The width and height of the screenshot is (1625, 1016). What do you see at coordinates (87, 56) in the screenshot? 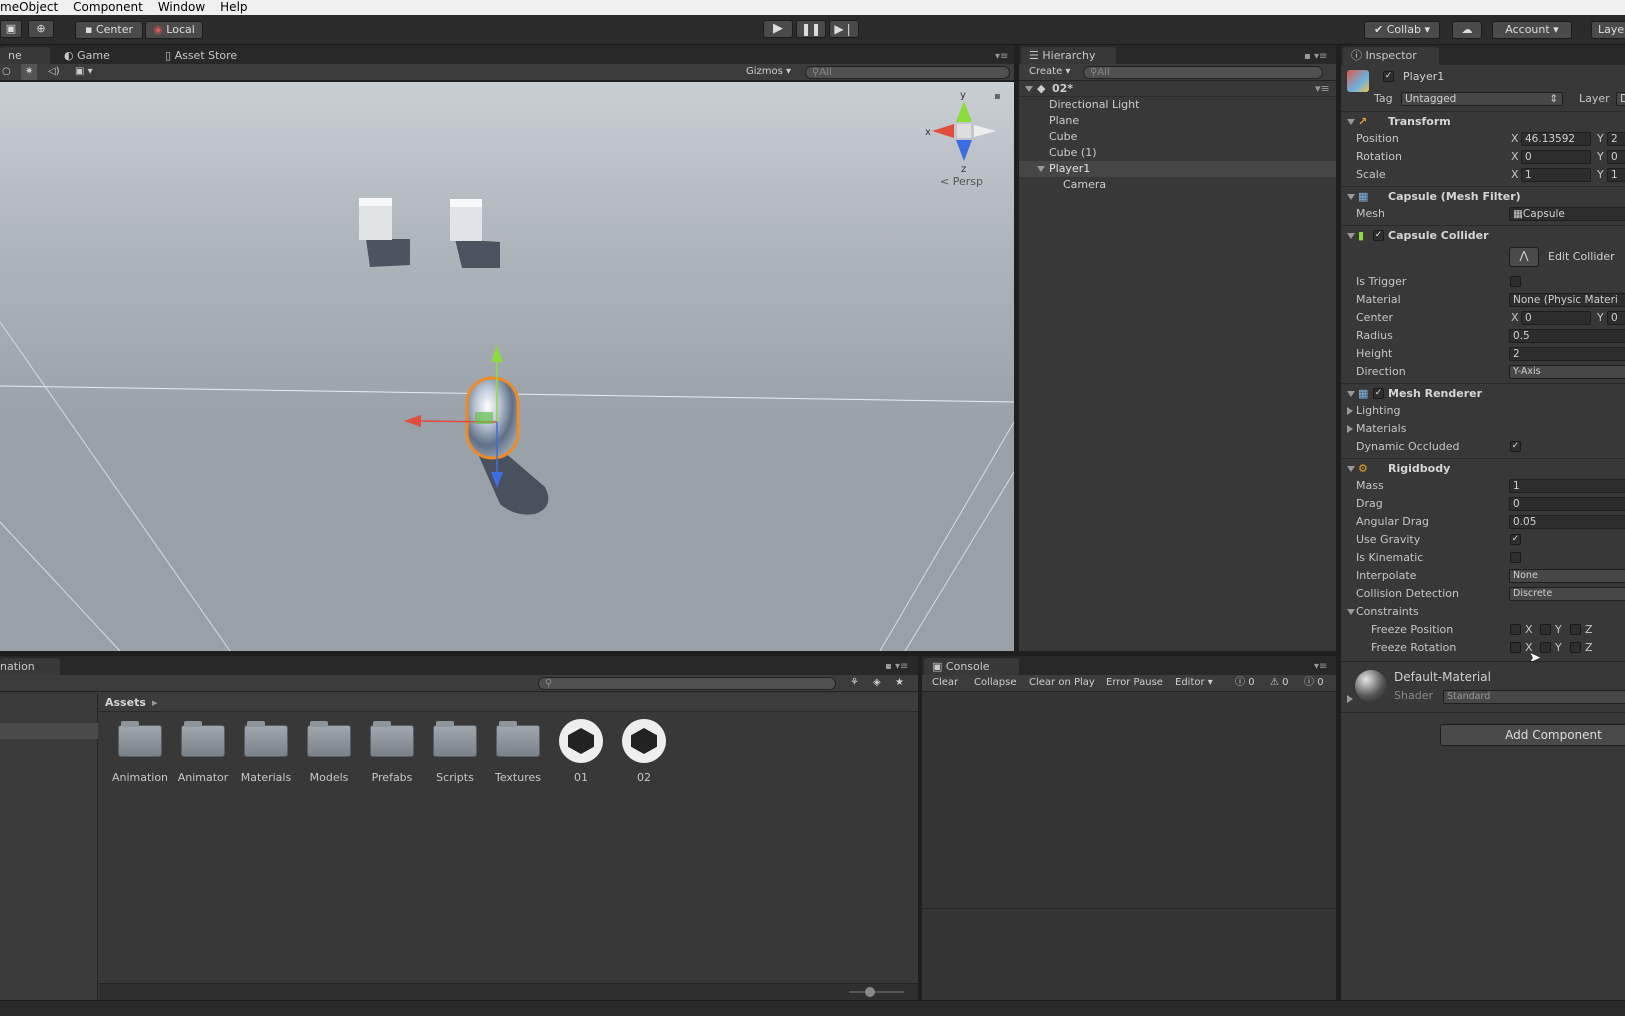
I see `tab-game: ◐ Game` at bounding box center [87, 56].